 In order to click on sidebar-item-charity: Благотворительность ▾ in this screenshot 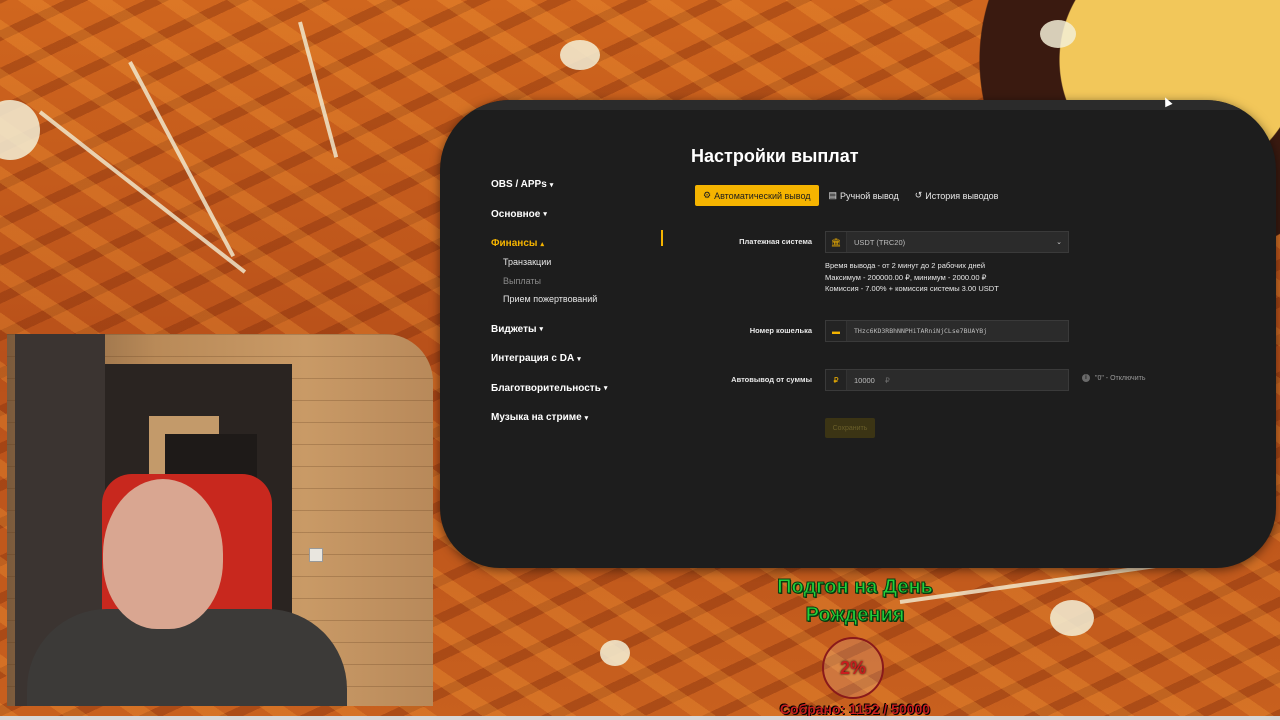, I will do `click(581, 389)`.